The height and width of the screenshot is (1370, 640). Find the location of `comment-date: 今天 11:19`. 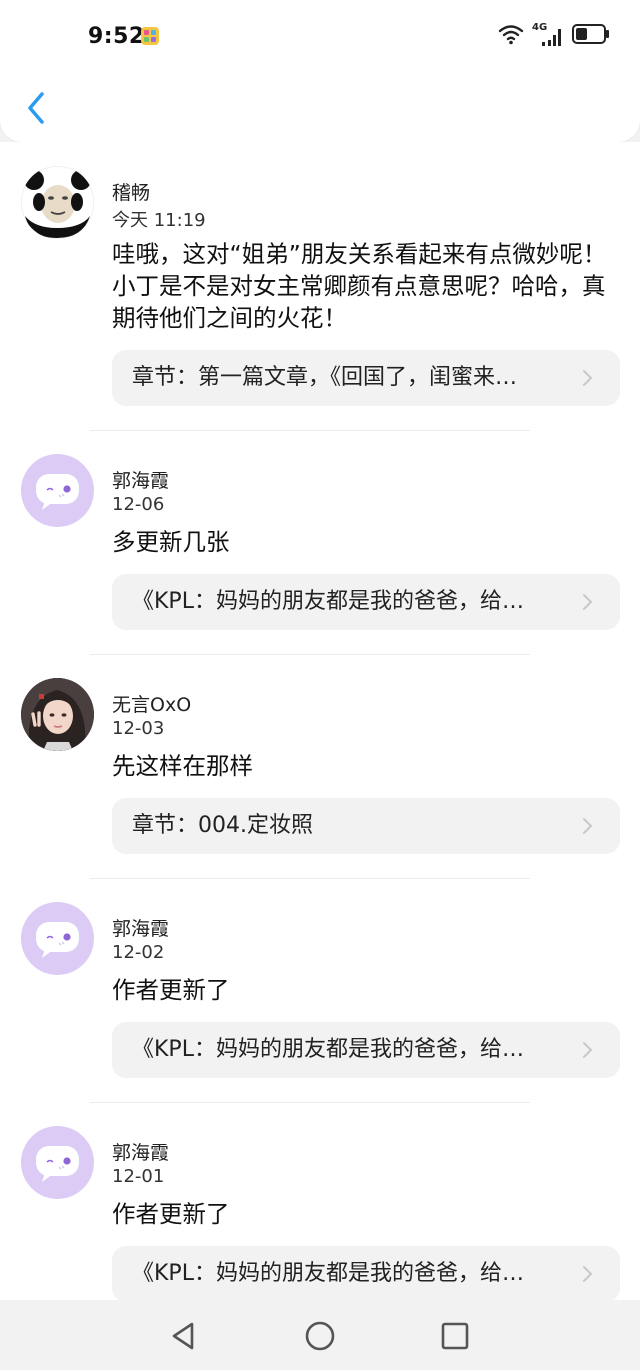

comment-date: 今天 11:19 is located at coordinates (159, 220).